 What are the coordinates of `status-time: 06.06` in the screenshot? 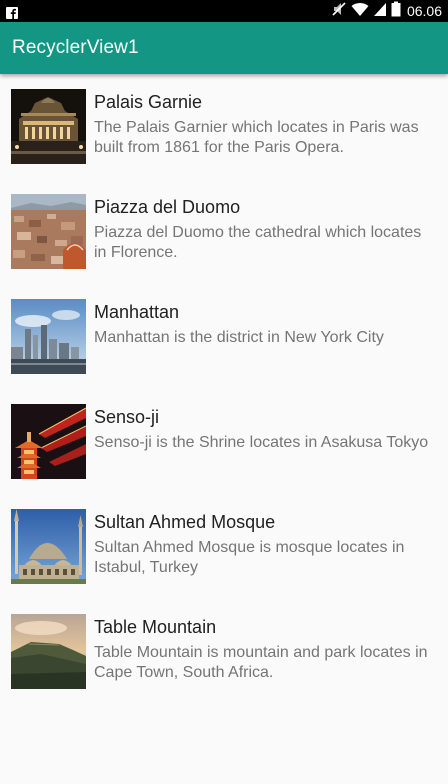 It's located at (424, 11).